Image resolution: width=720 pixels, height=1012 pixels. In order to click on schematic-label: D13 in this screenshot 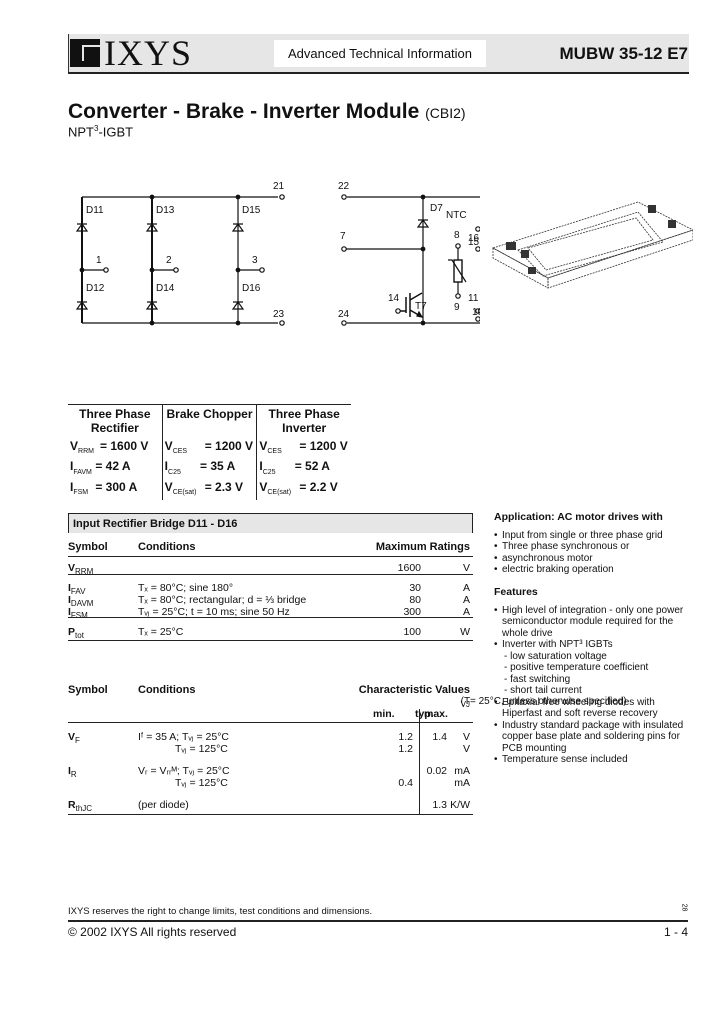, I will do `click(165, 210)`.